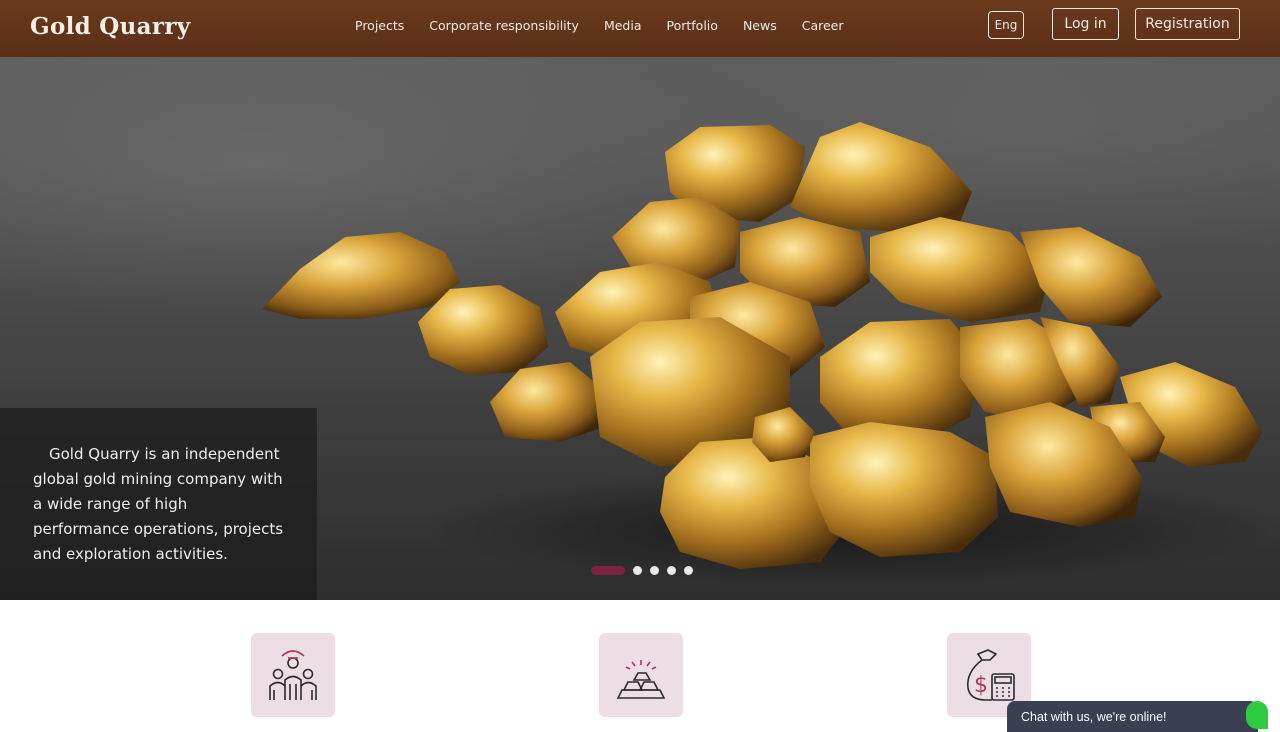 This screenshot has height=732, width=1280. What do you see at coordinates (990, 675) in the screenshot?
I see `money-calculator-icon: $` at bounding box center [990, 675].